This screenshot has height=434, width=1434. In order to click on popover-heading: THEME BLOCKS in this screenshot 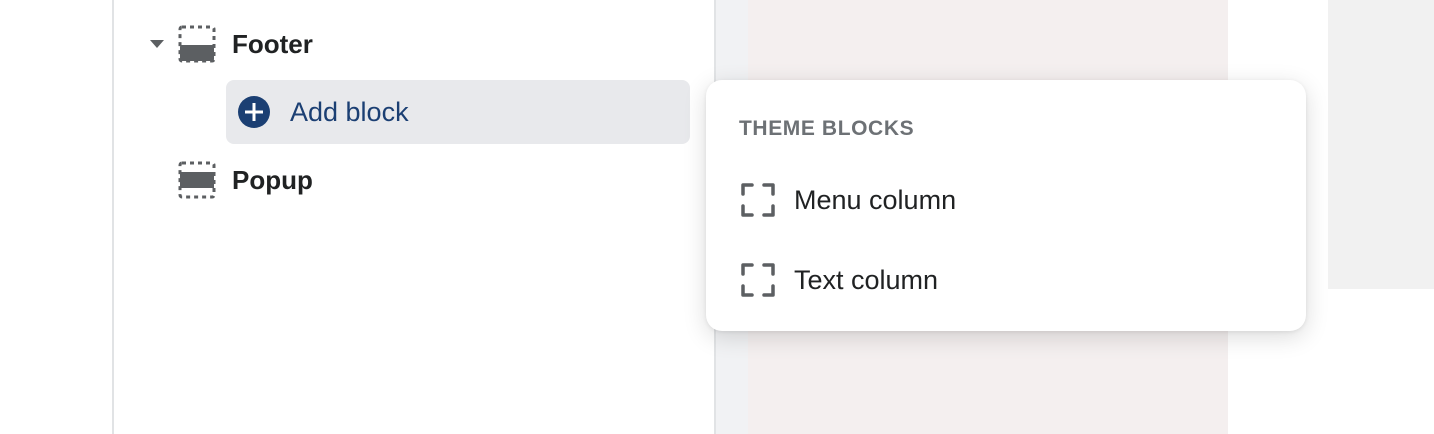, I will do `click(827, 128)`.